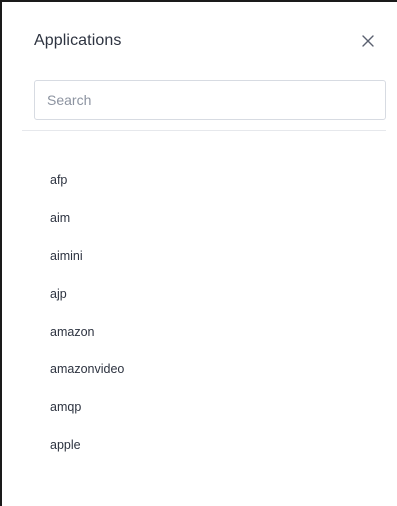 The height and width of the screenshot is (506, 397). Describe the element at coordinates (87, 341) in the screenshot. I see `list-item-amazon: amazon` at that location.